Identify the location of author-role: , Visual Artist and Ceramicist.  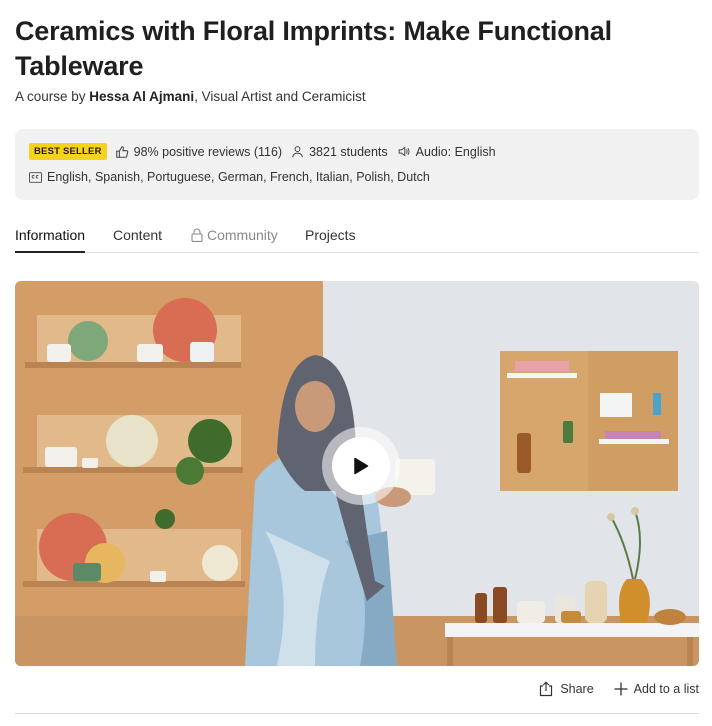
(280, 96).